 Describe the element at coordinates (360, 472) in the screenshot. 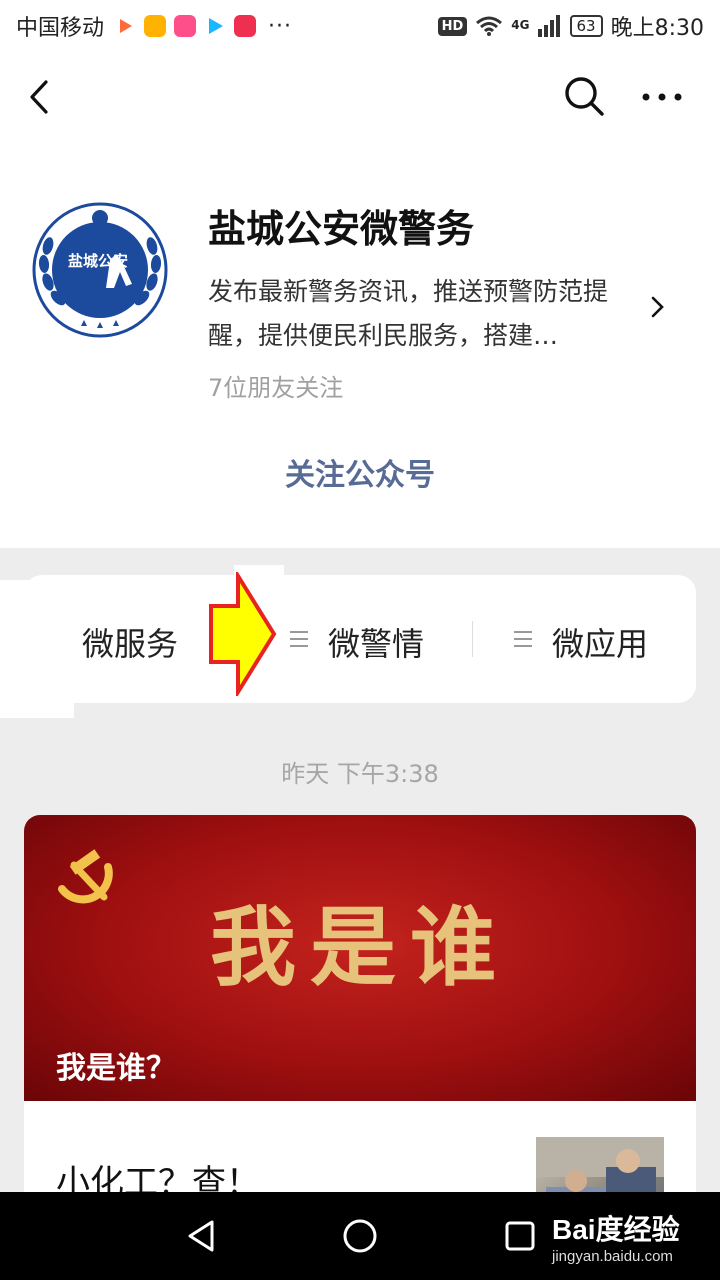

I see `follow-button: 关注公众号` at that location.